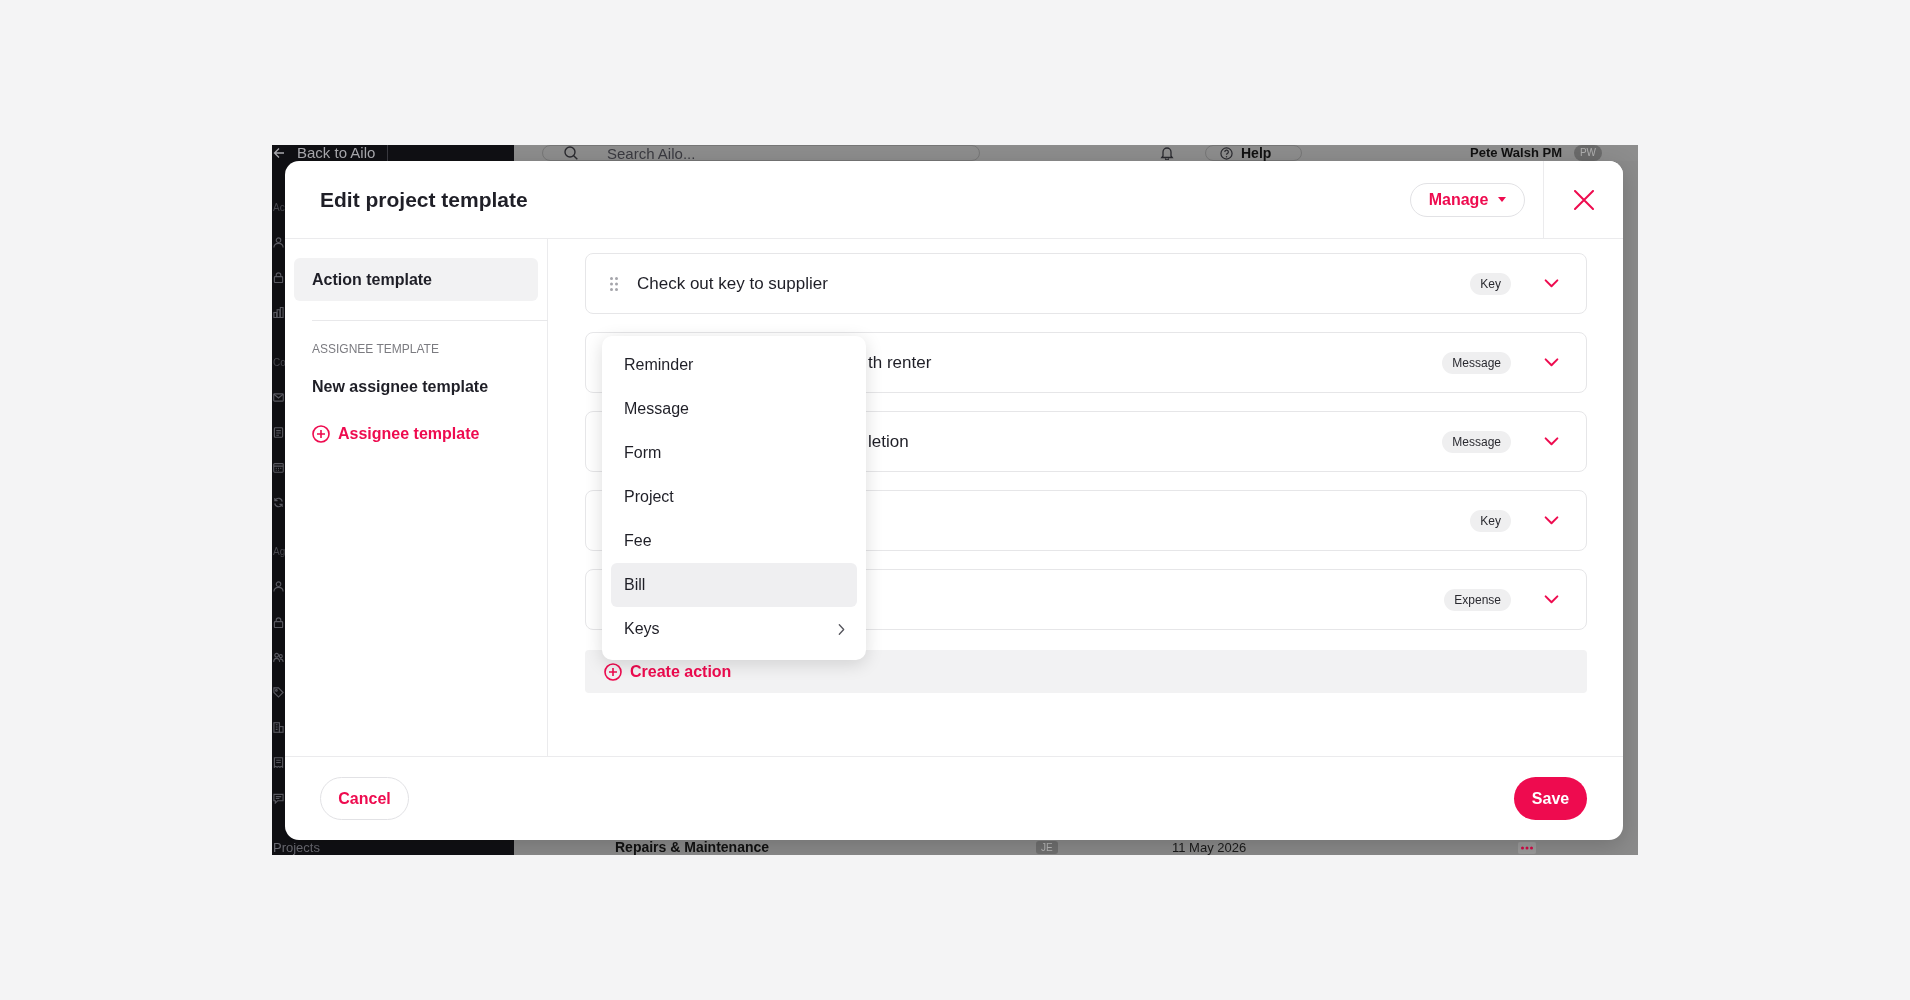 Image resolution: width=1910 pixels, height=1000 pixels. What do you see at coordinates (1516, 153) in the screenshot?
I see `user-name: Pete Walsh PM` at bounding box center [1516, 153].